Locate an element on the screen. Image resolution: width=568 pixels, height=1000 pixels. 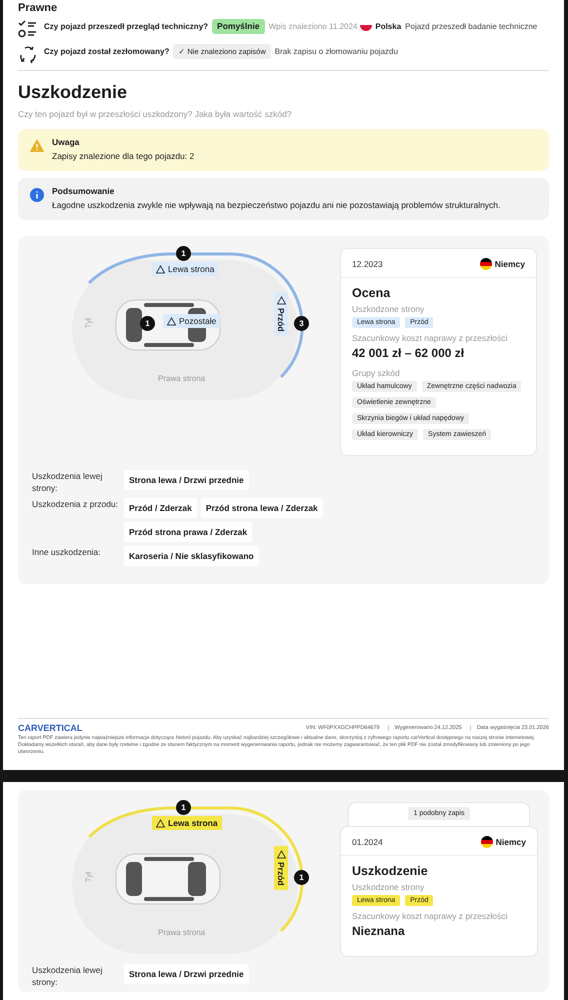
alert-title: Podsumowanie is located at coordinates (84, 191).